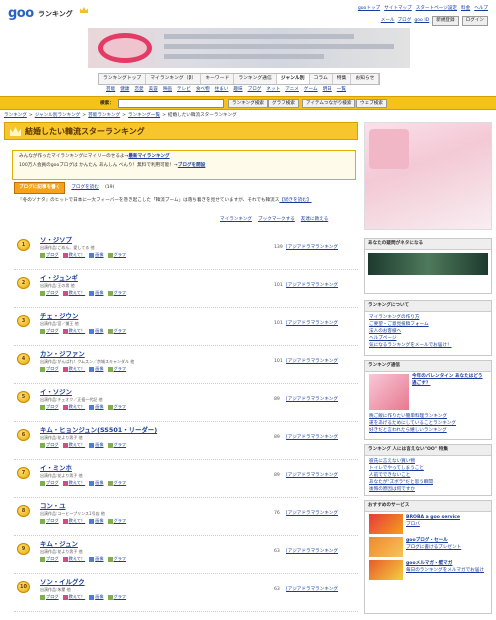  I want to click on nav-tab: 特集, so click(342, 79).